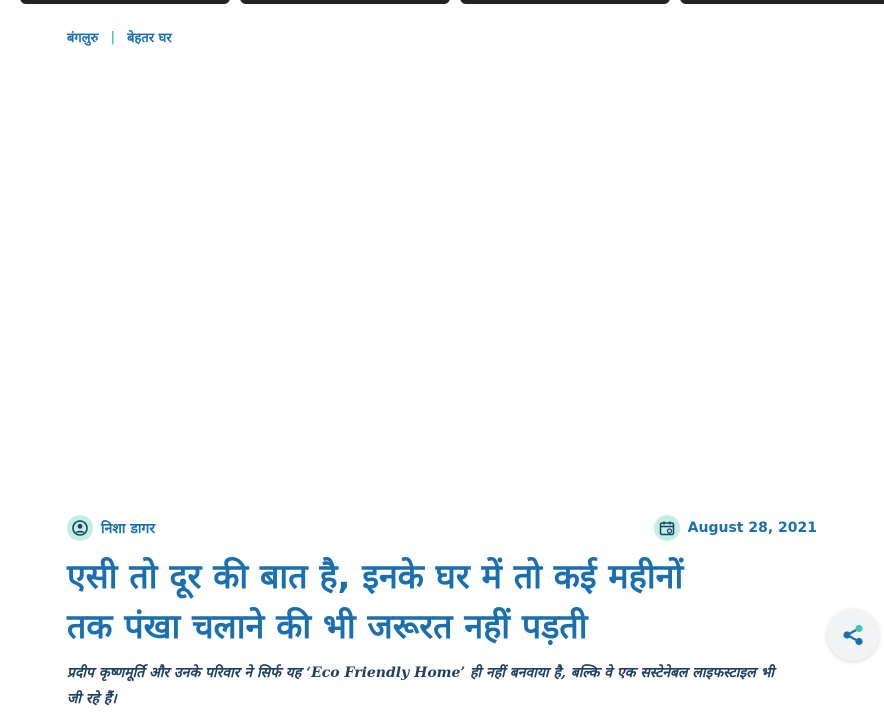  Describe the element at coordinates (666, 528) in the screenshot. I see `calendar-icon` at that location.